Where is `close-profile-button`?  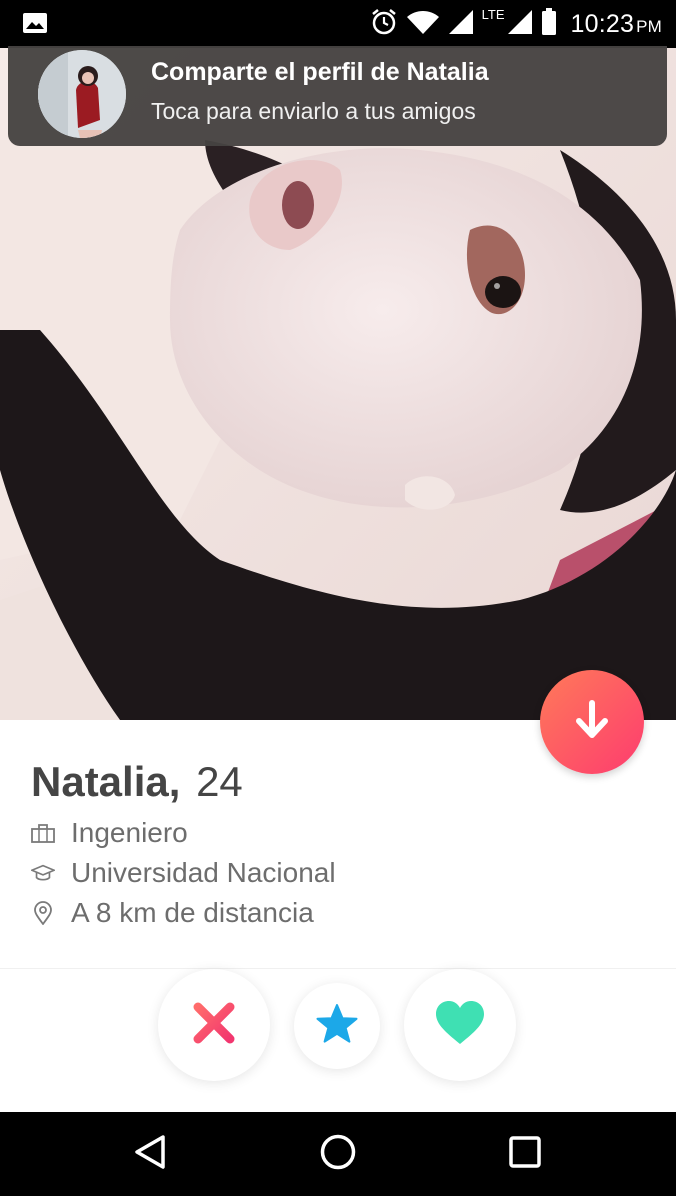
close-profile-button is located at coordinates (592, 722).